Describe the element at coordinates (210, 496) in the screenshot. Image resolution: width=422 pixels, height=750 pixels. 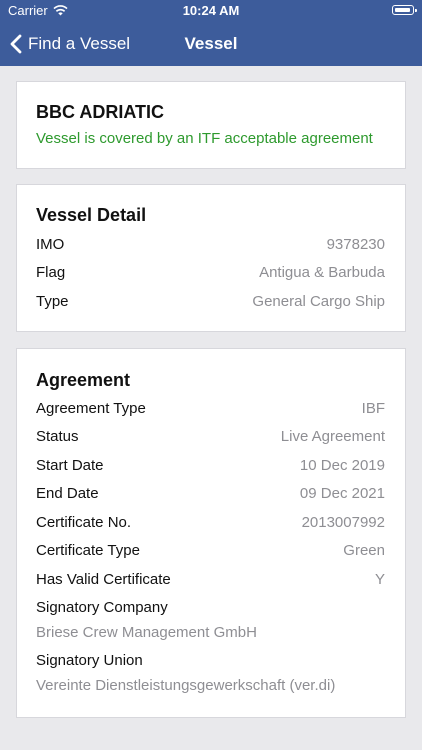
I see `agreement-row-end-date: End Date 09 Dec 2021` at that location.